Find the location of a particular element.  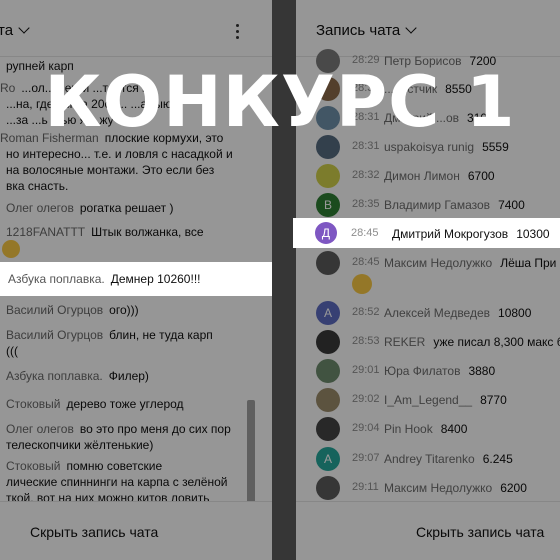

message-text: Филер) is located at coordinates (128, 376).